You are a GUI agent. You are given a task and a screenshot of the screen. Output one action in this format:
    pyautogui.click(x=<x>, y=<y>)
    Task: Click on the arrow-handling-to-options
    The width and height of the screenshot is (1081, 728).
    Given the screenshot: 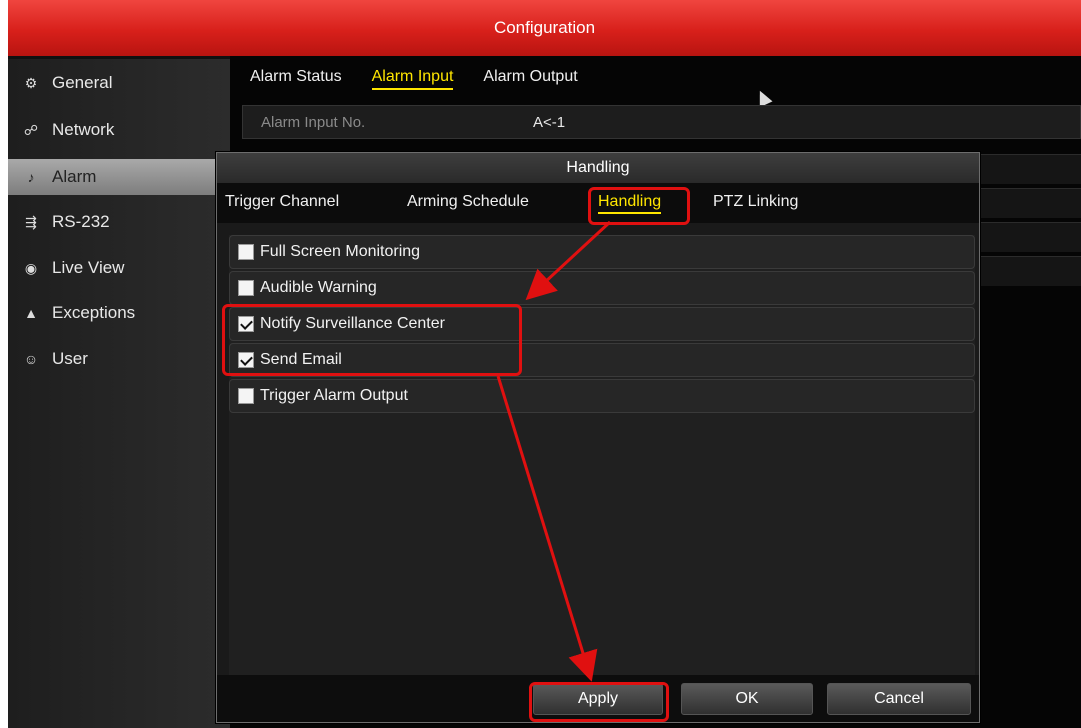 What is the action you would take?
    pyautogui.click(x=568, y=260)
    